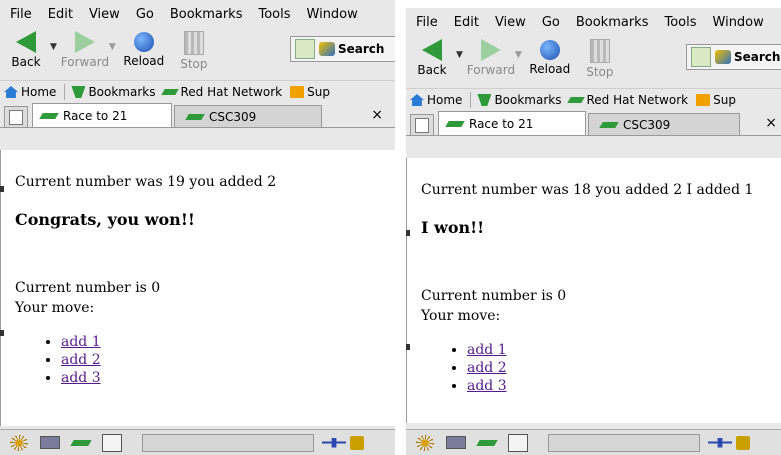 The image size is (781, 455). Describe the element at coordinates (408, 233) in the screenshot. I see `resize-mark` at that location.